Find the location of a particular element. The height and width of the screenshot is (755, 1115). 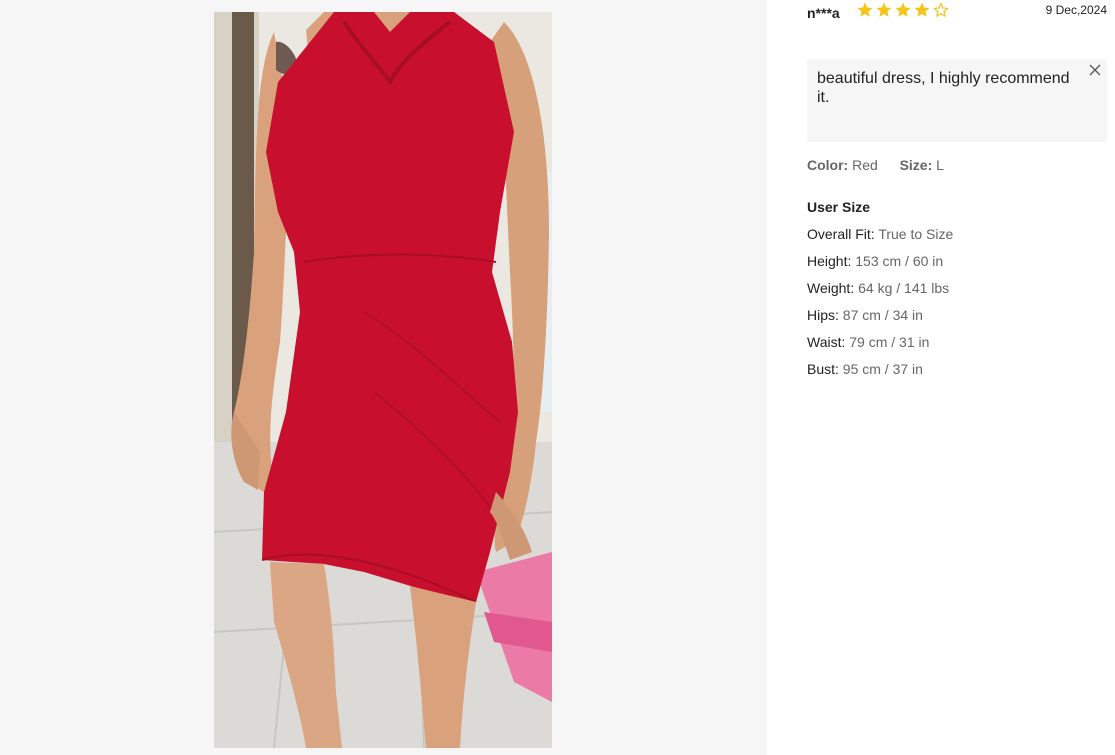

size-item-value: 64 kg / 141 lbs is located at coordinates (904, 288).